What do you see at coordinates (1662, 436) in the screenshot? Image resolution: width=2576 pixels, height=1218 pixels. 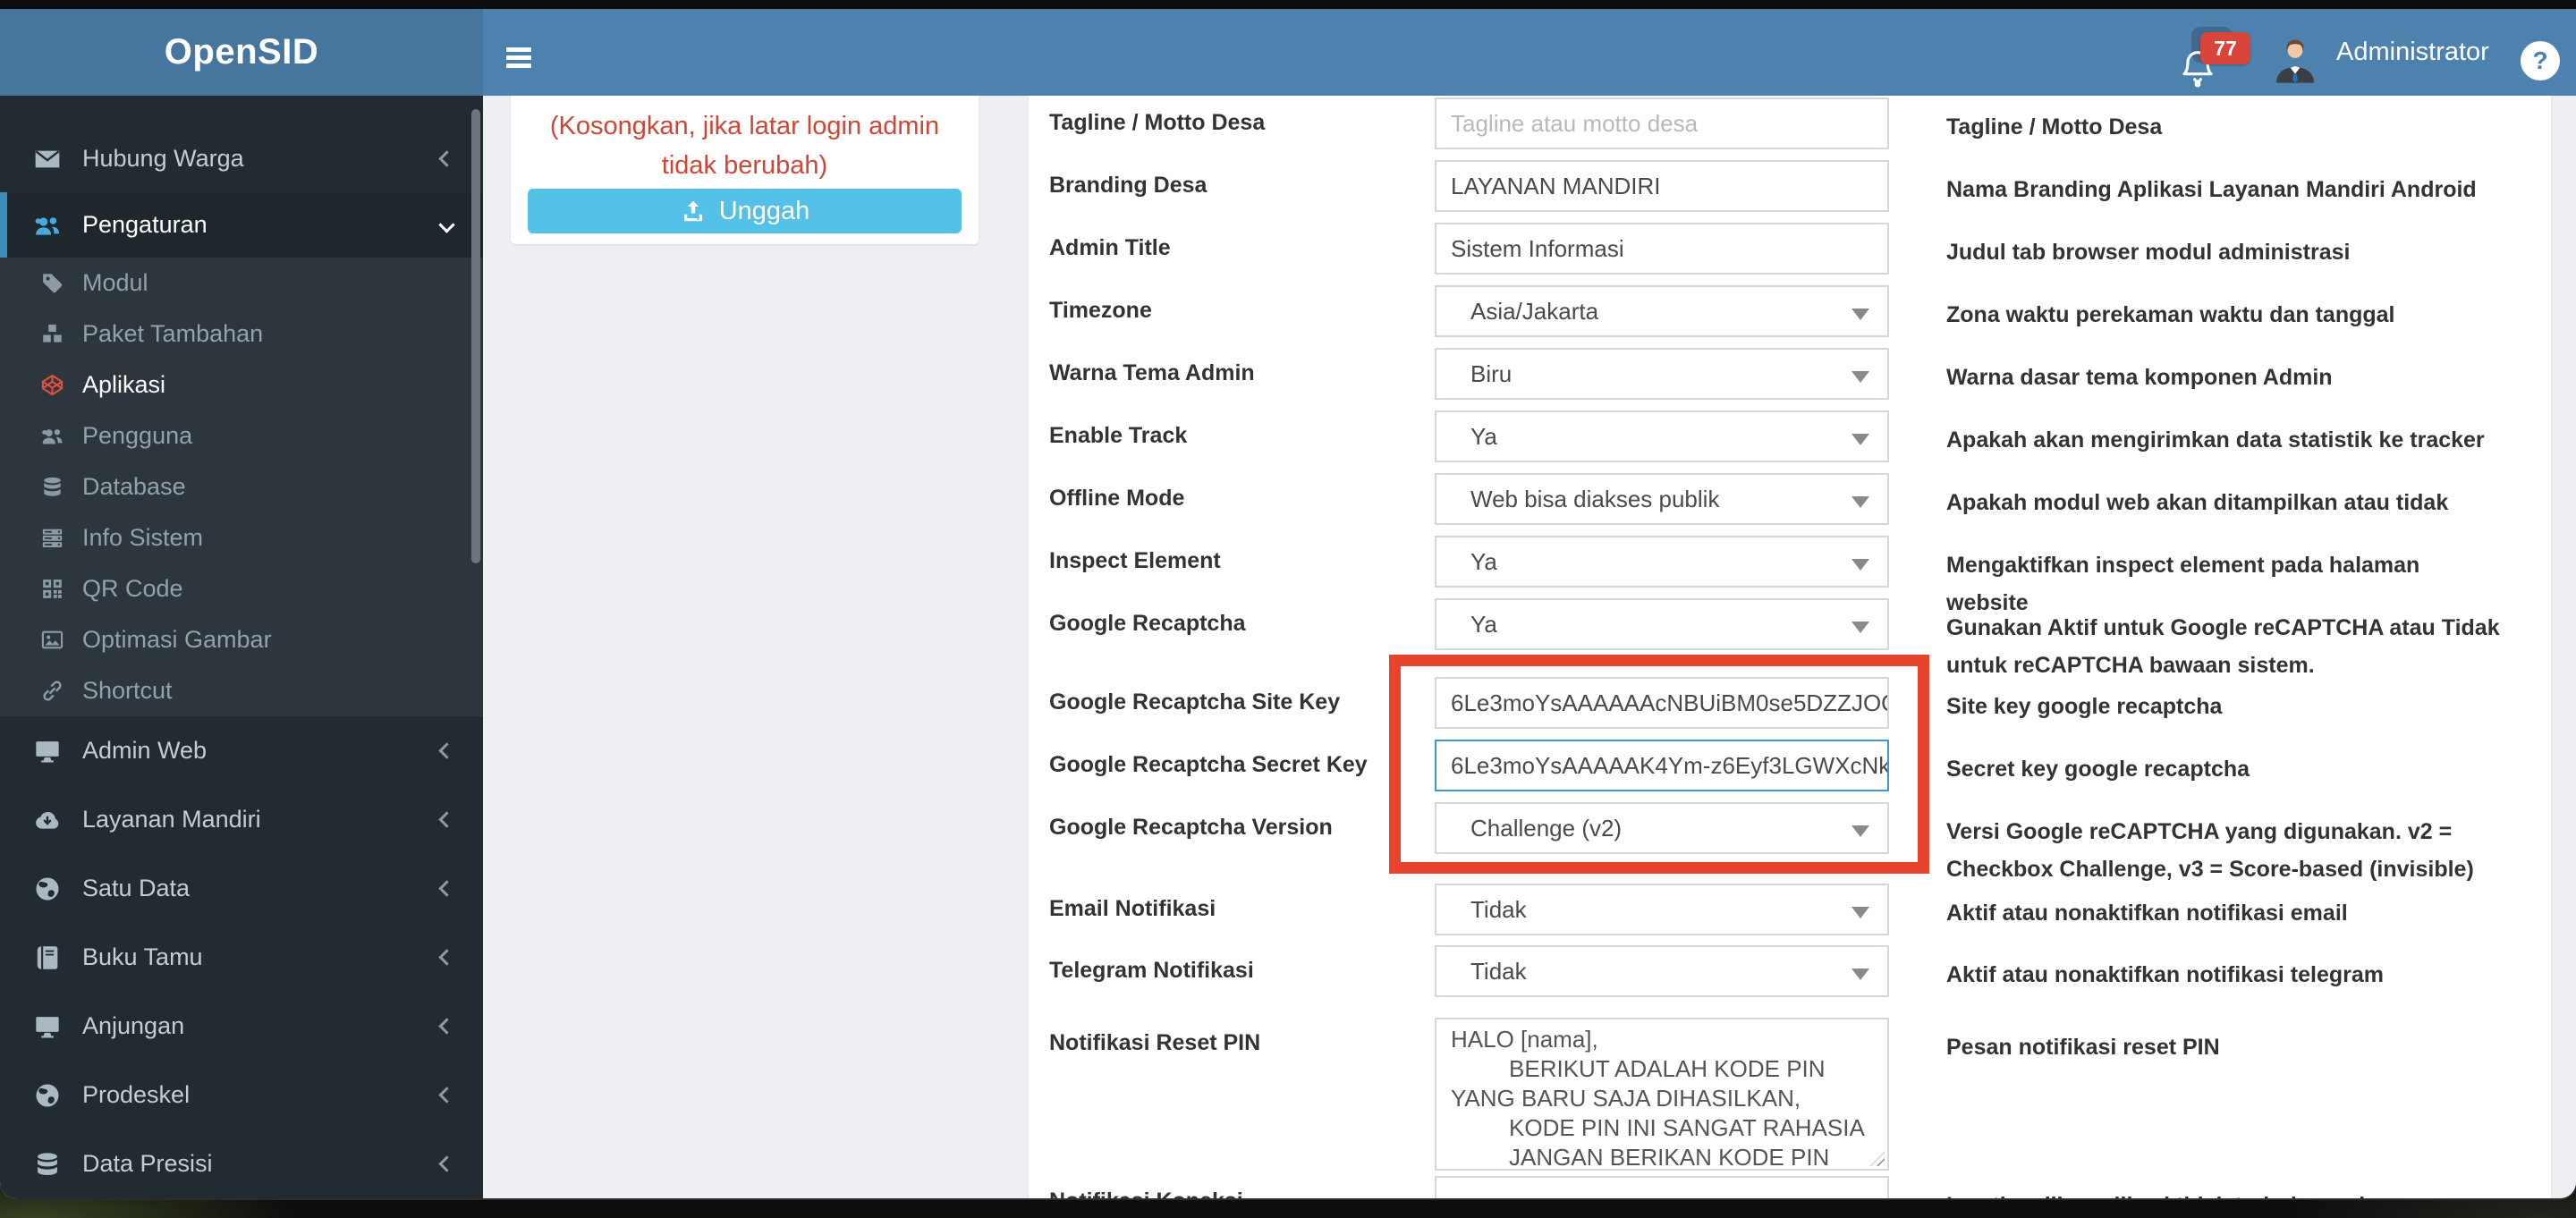 I see `select-enable-track: Ya` at bounding box center [1662, 436].